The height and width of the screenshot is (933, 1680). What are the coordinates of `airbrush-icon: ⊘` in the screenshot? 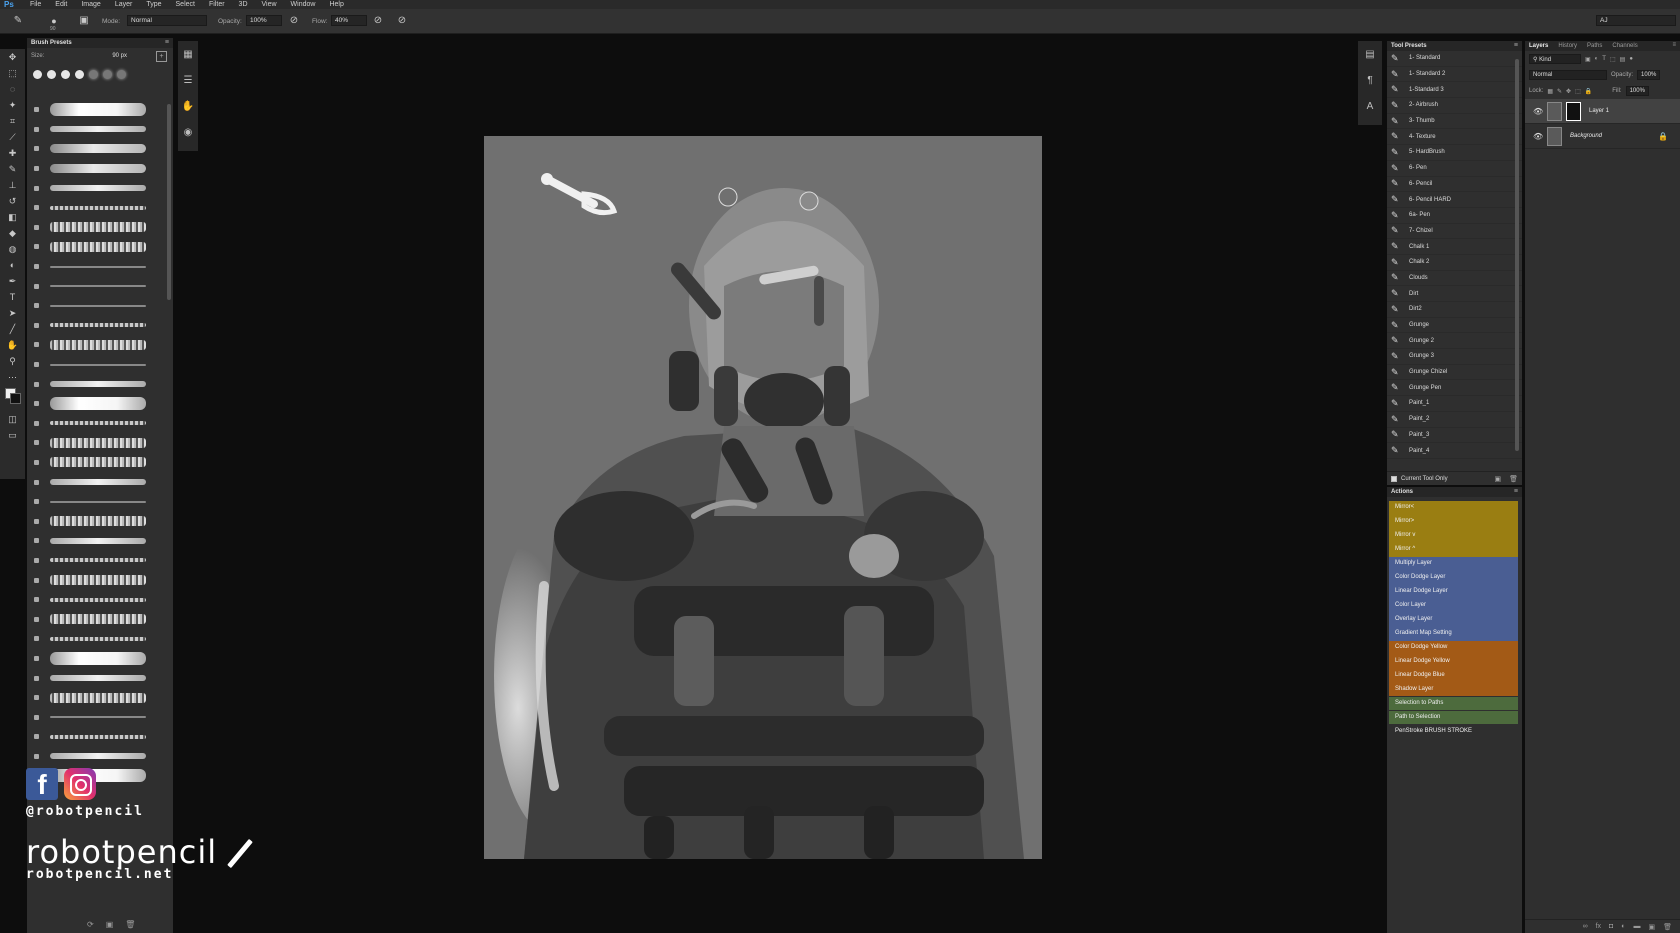 It's located at (378, 21).